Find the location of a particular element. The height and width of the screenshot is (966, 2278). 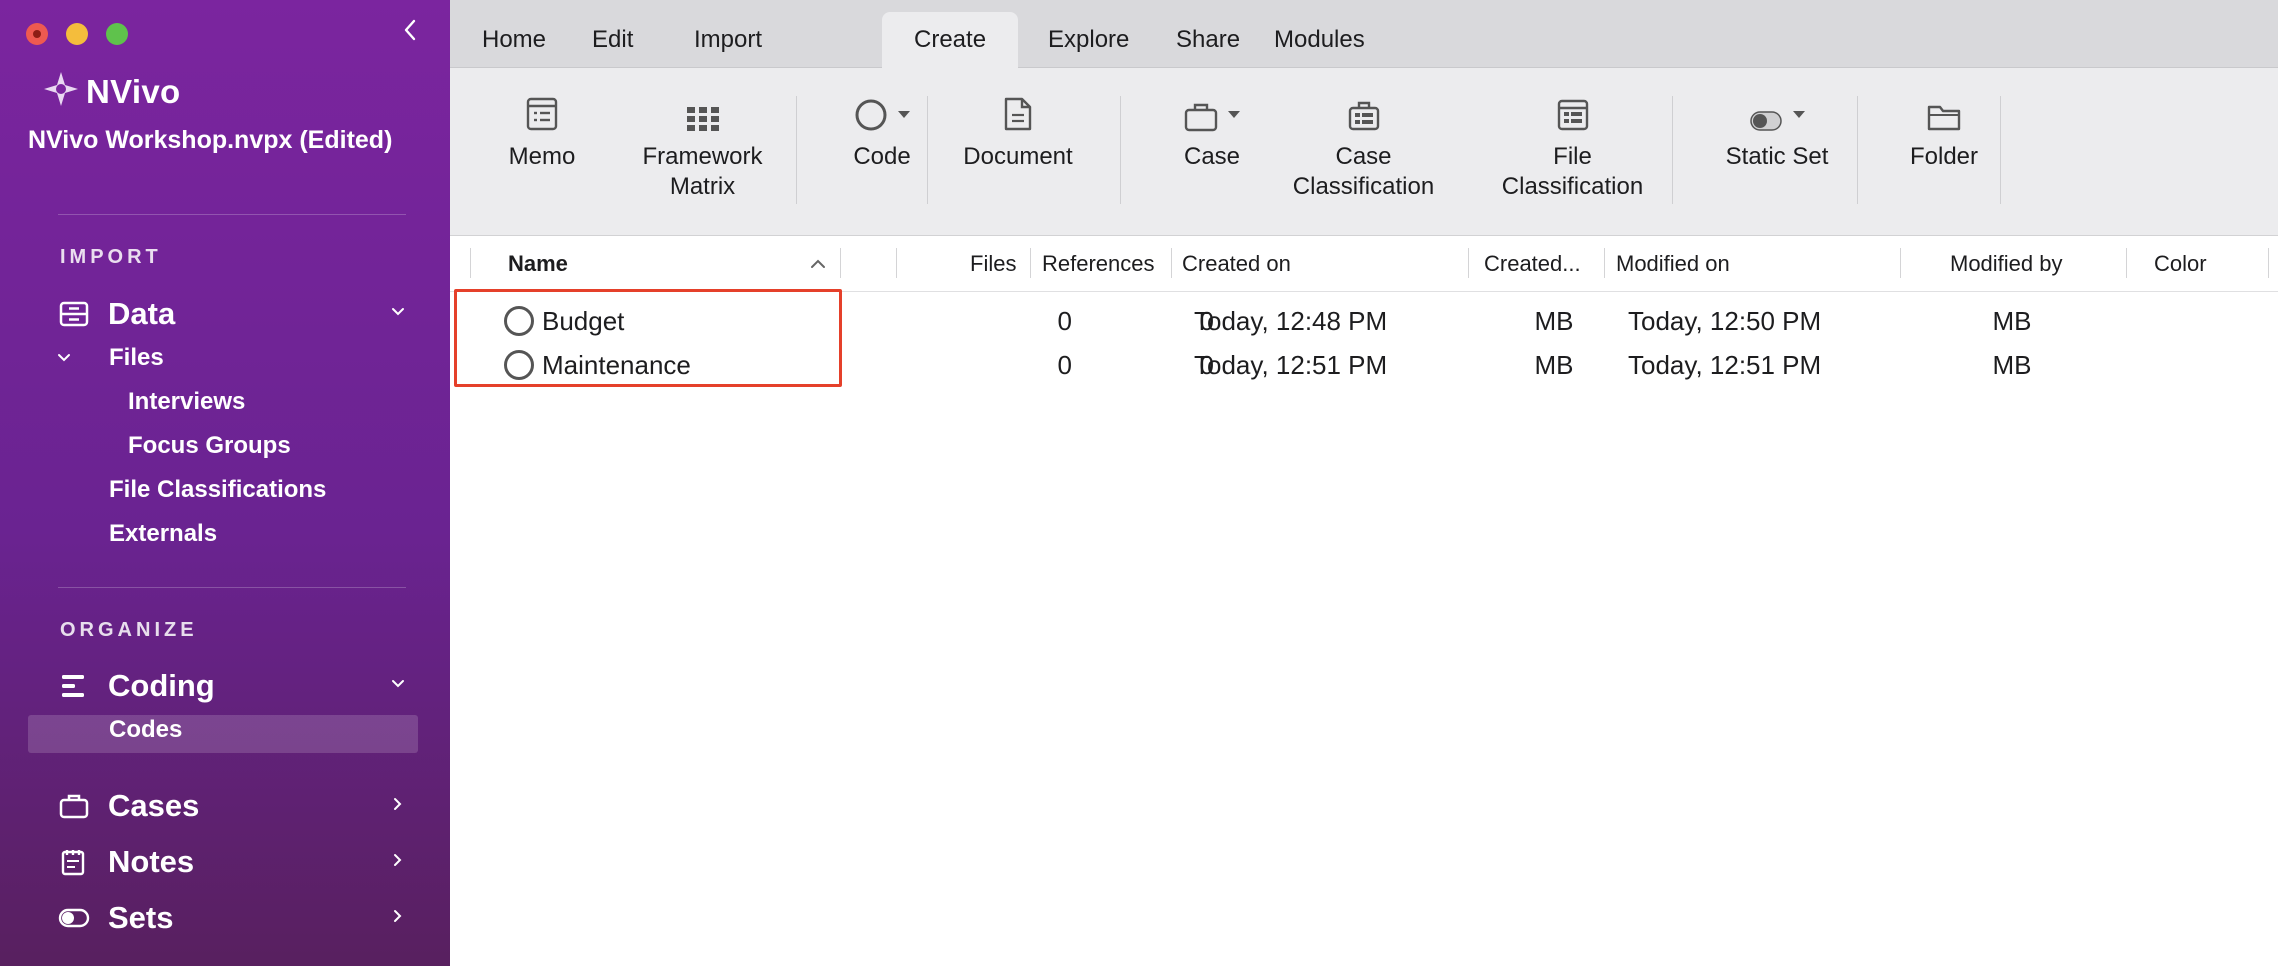

nav-label-data: Data is located at coordinates (142, 313).